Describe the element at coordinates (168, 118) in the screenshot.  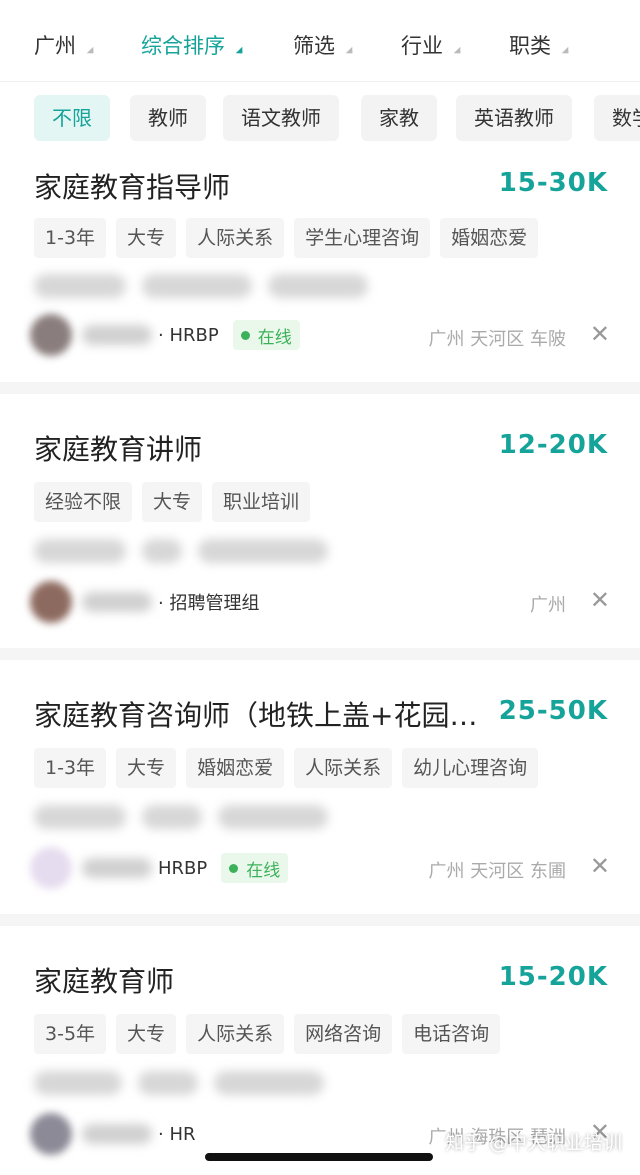
I see `chip-teacher: 教师` at that location.